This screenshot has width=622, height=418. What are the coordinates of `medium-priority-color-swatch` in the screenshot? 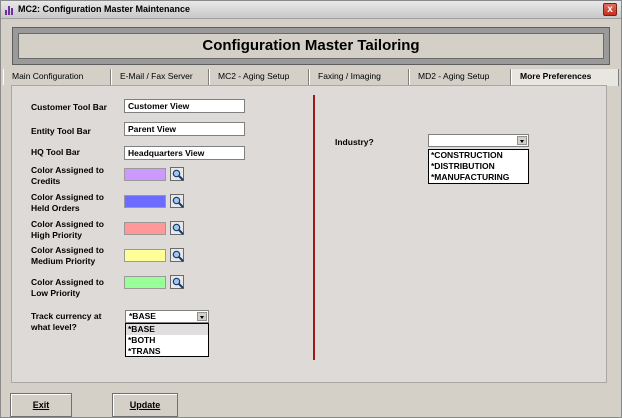 It's located at (145, 255).